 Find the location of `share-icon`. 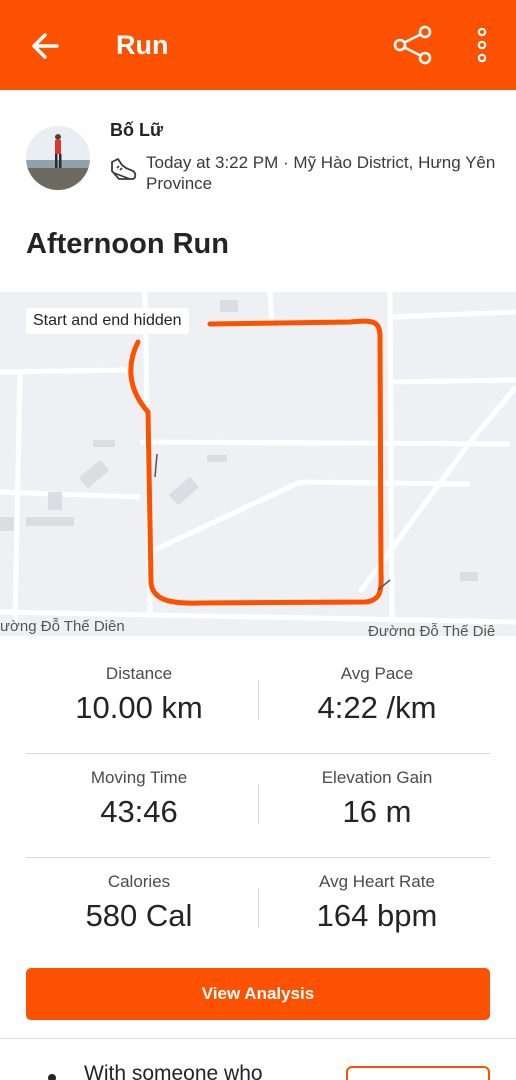

share-icon is located at coordinates (413, 45).